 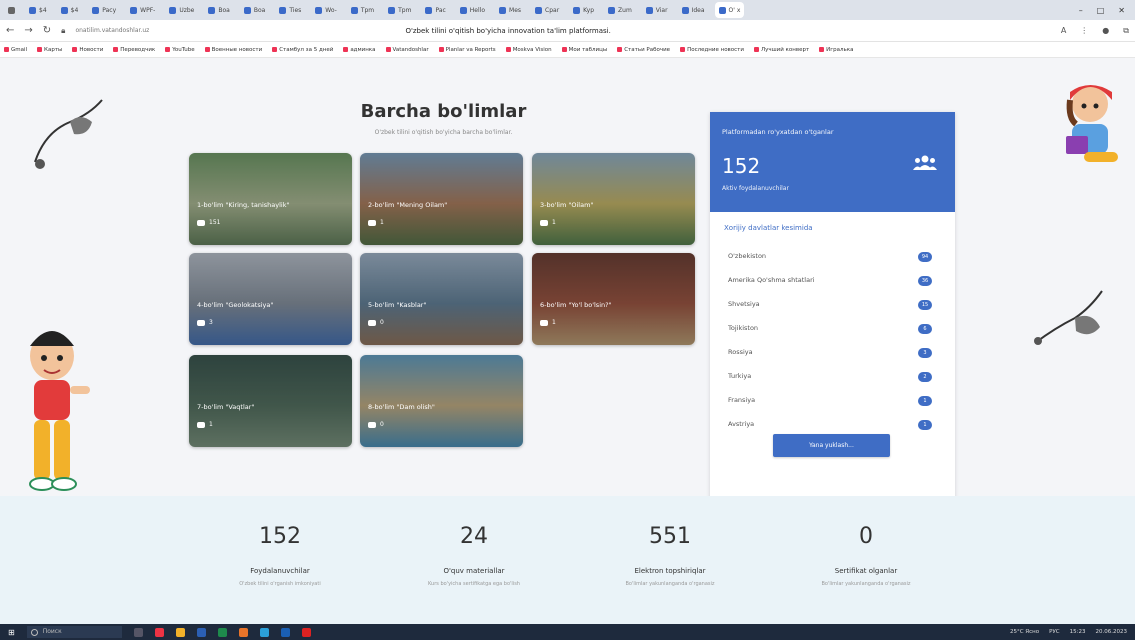 I want to click on bookmark-label: Новости, so click(x=91, y=49).